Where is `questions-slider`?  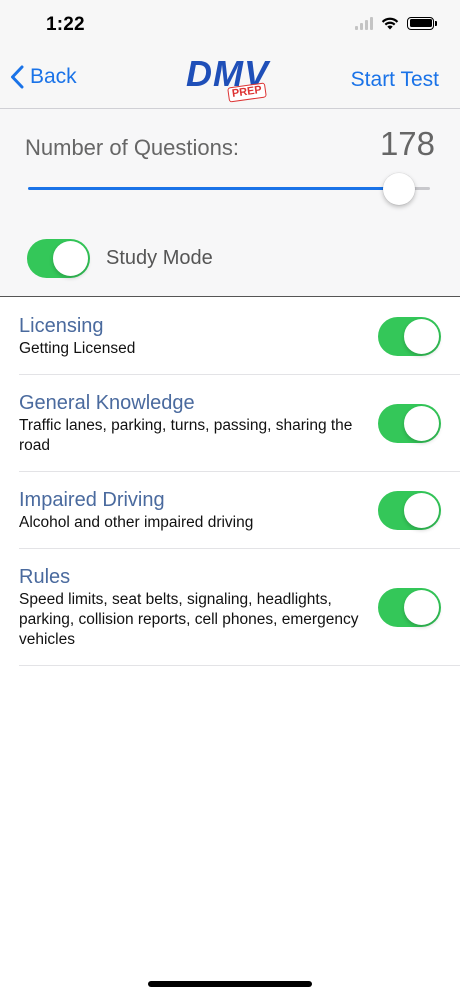
questions-slider is located at coordinates (229, 189).